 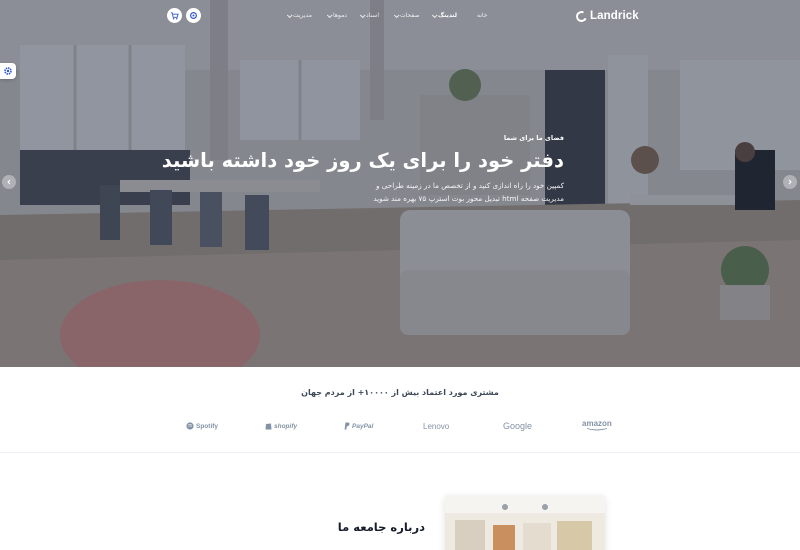 I want to click on nav-item-docs: اسناد, so click(x=369, y=16).